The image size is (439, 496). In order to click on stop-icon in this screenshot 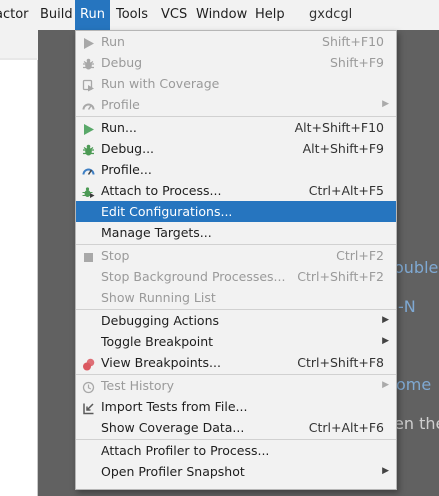, I will do `click(88, 255)`.